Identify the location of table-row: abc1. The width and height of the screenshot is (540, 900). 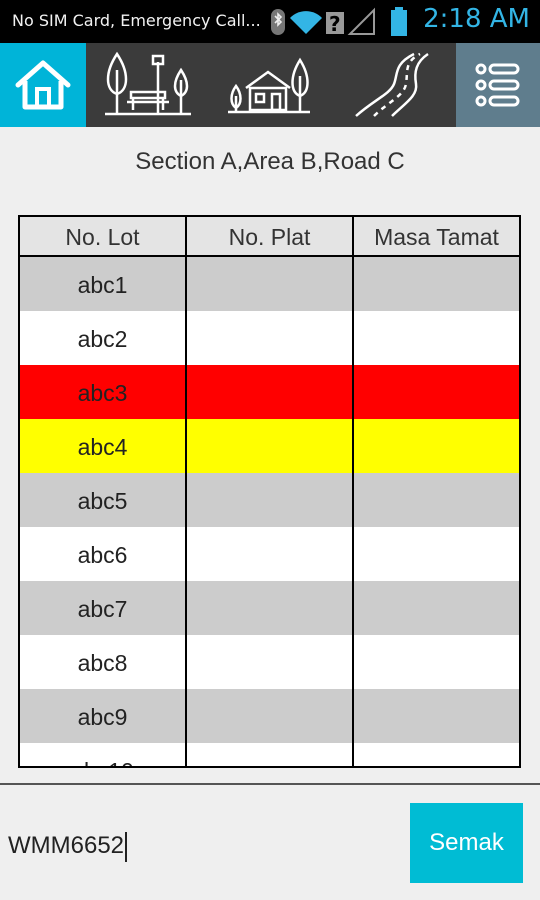
(269, 284).